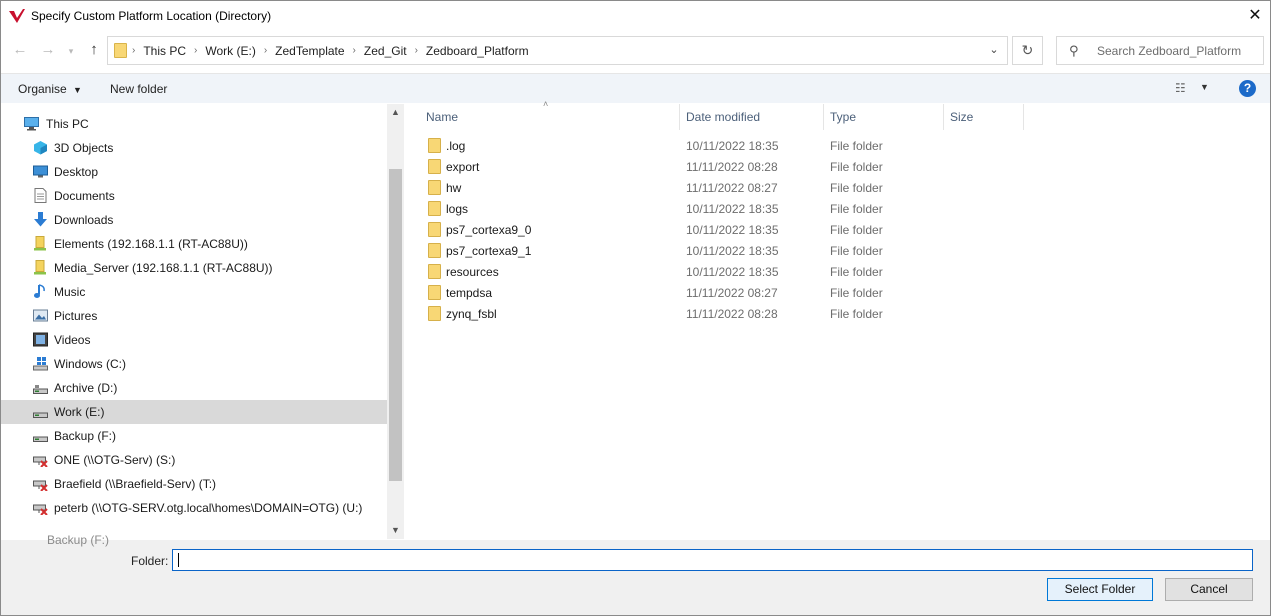 This screenshot has height=616, width=1271. I want to click on breadcrumb-zedtemplate: ZedTemplate, so click(309, 51).